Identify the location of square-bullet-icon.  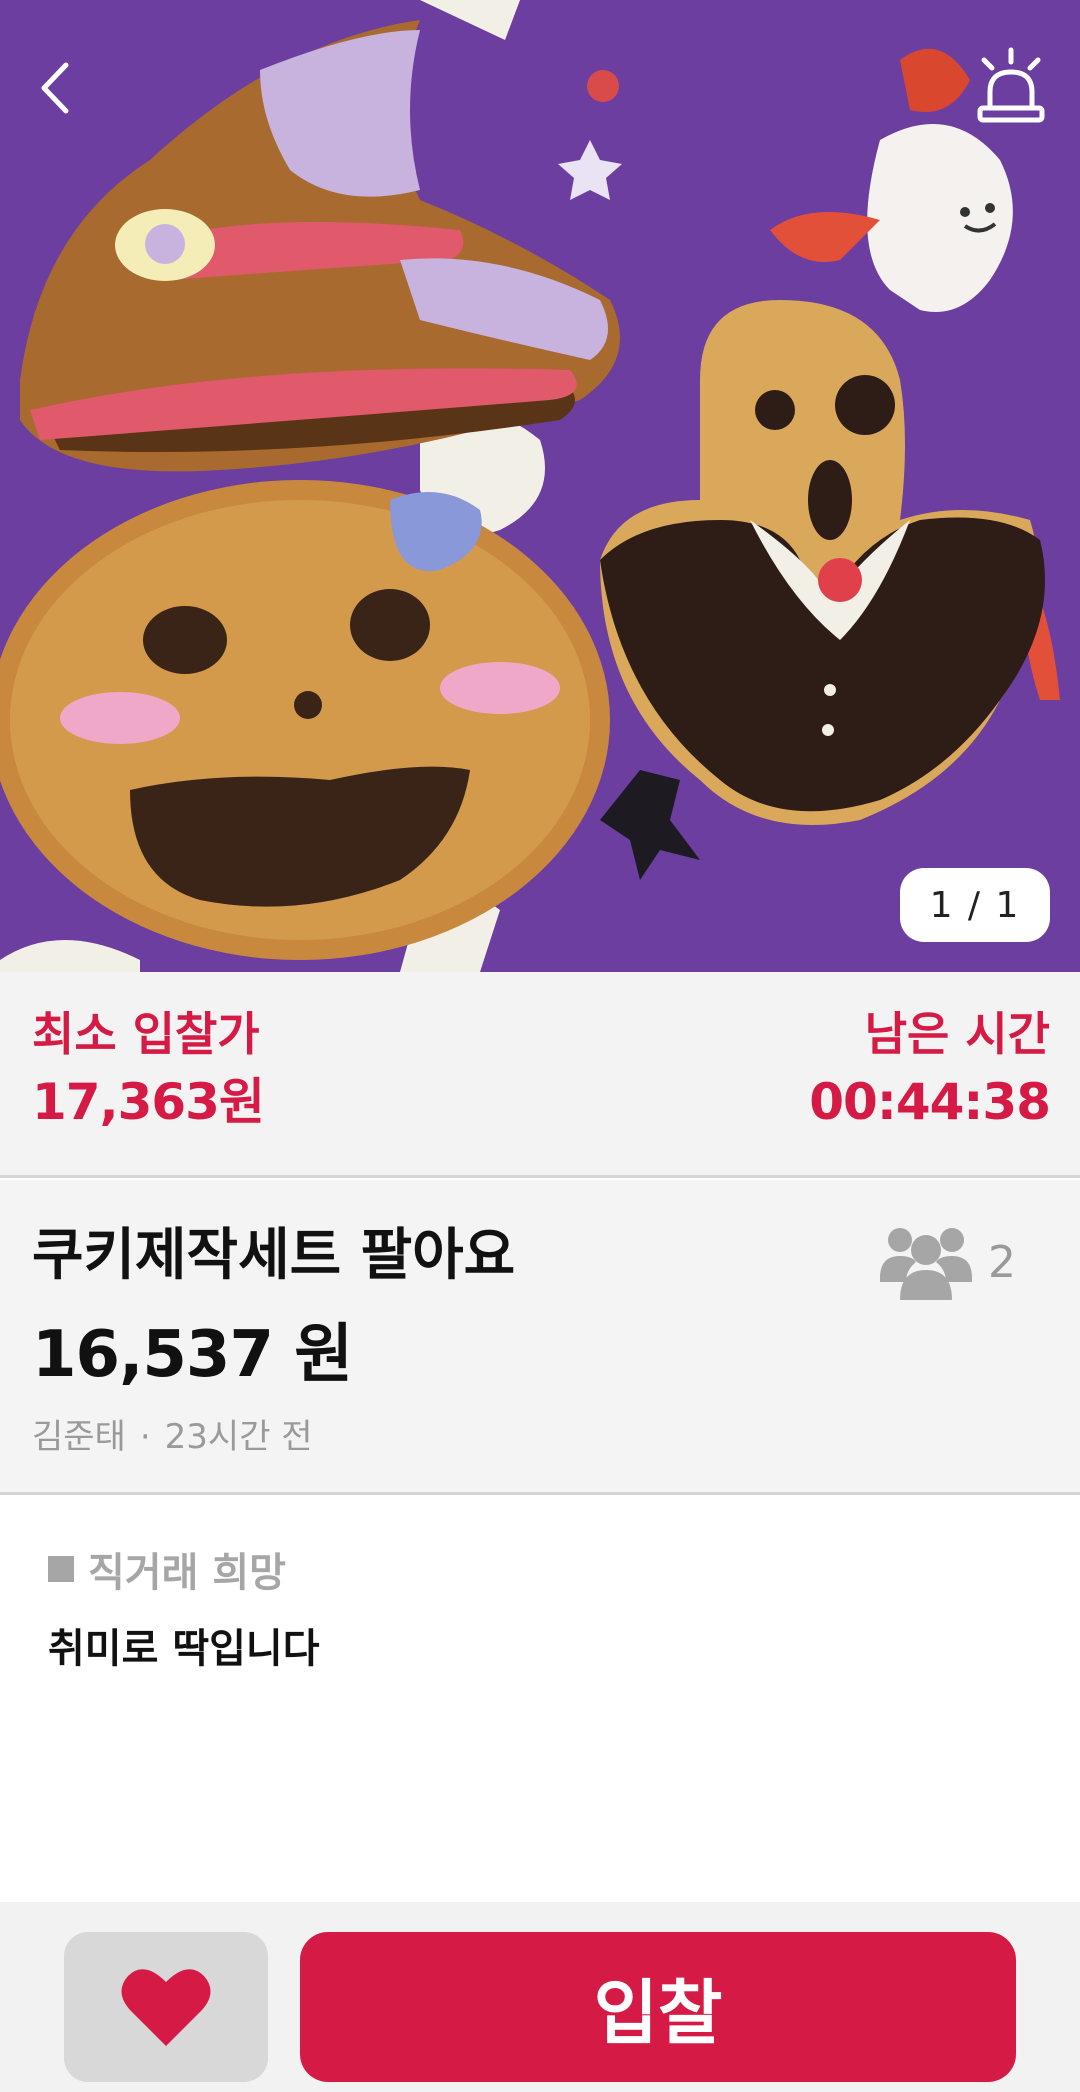
(61, 1569).